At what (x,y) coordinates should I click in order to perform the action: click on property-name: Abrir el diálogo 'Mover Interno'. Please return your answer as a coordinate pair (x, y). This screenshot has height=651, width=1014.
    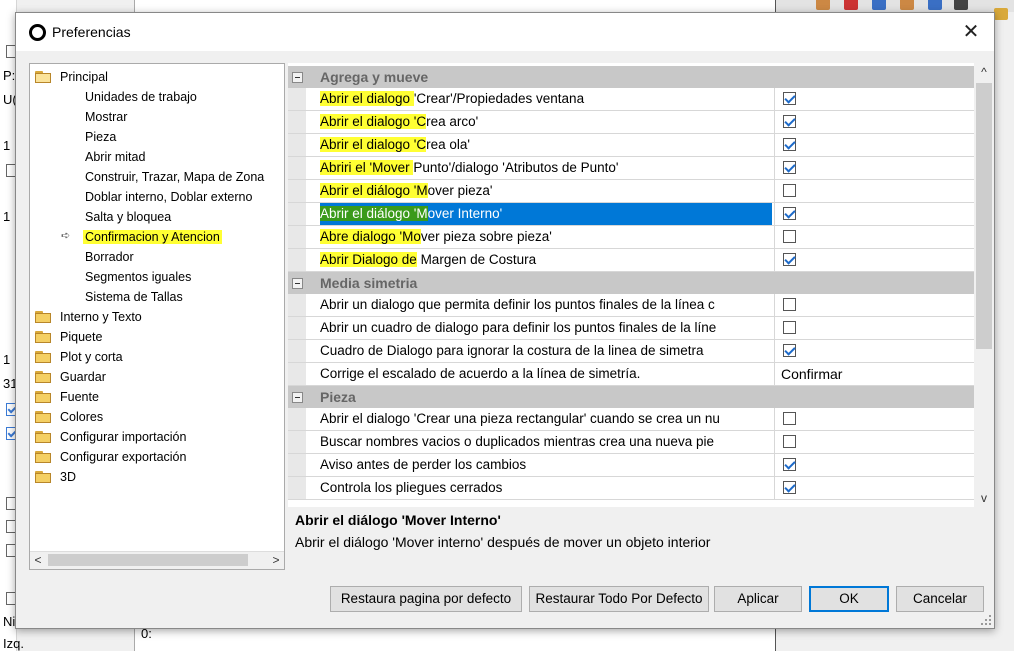
    Looking at the image, I should click on (546, 214).